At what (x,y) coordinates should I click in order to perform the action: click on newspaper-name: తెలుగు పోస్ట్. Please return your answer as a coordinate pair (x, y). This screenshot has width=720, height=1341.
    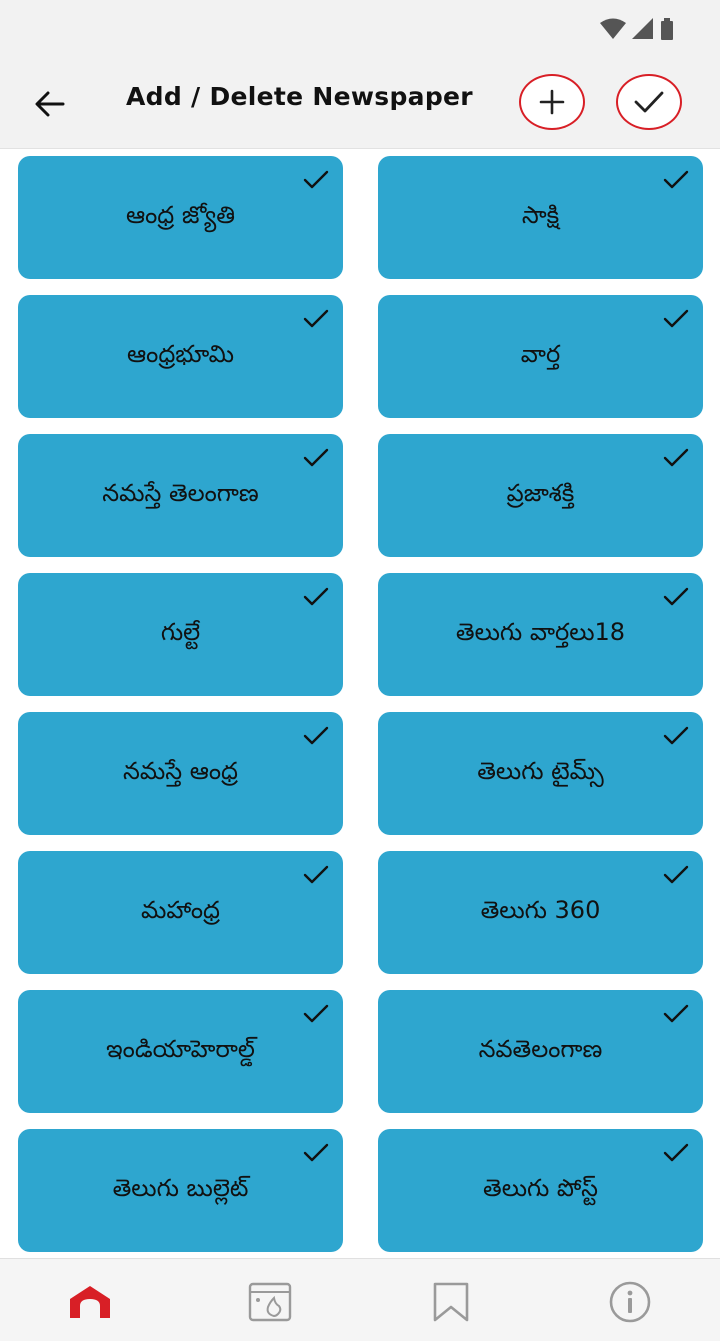
    Looking at the image, I should click on (540, 1187).